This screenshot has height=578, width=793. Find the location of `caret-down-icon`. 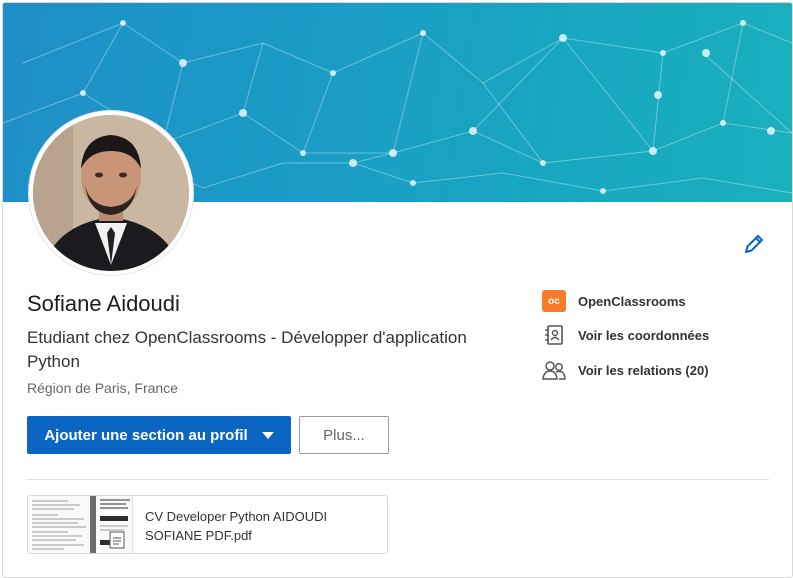

caret-down-icon is located at coordinates (267, 435).